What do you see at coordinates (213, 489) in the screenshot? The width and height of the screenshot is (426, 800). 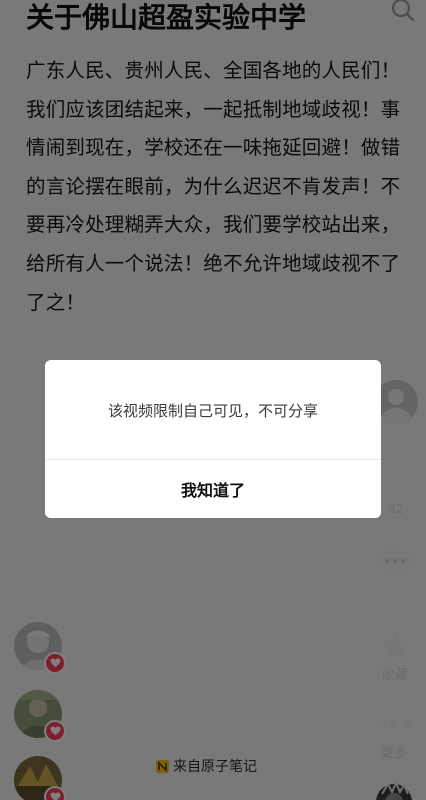 I see `acknowledge-button: 我知道了` at bounding box center [213, 489].